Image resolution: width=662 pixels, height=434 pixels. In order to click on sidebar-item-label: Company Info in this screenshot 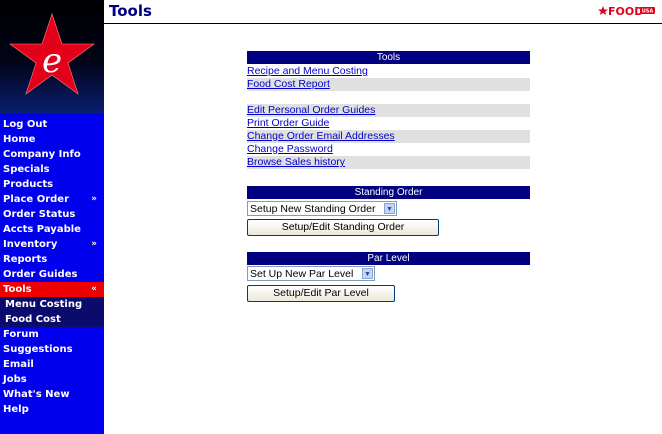, I will do `click(42, 154)`.